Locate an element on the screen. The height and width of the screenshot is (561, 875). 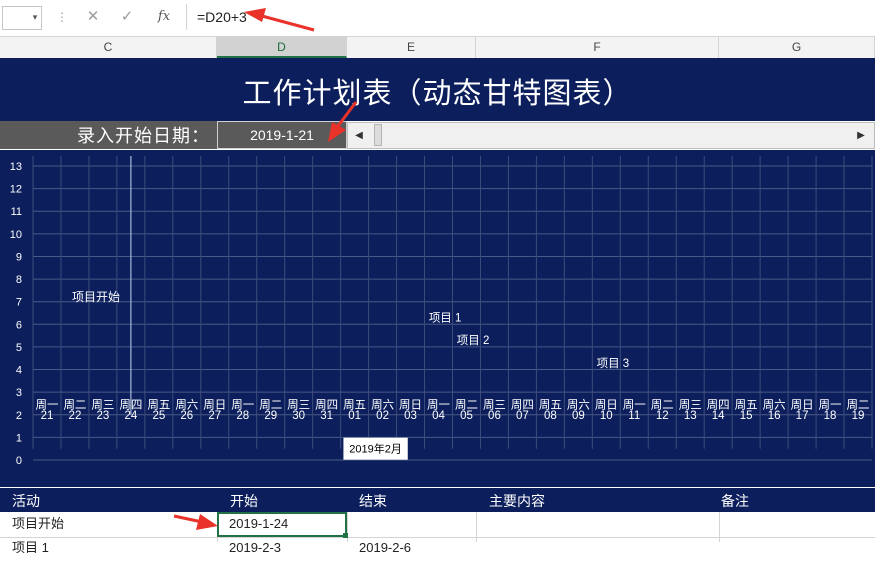
y-tick-label: 3 is located at coordinates (19, 393).